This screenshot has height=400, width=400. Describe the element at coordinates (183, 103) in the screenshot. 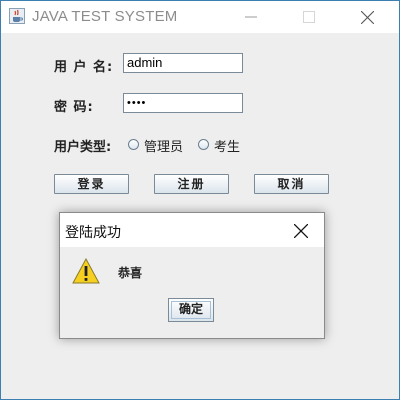

I see `password-input: ••••` at that location.